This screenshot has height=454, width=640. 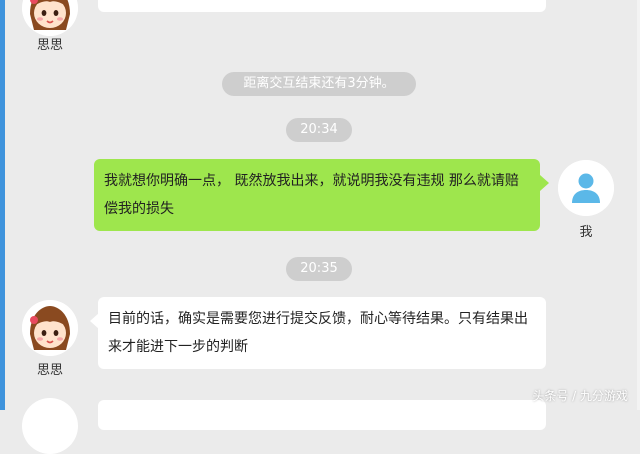 I want to click on user-silhouette-icon, so click(x=586, y=188).